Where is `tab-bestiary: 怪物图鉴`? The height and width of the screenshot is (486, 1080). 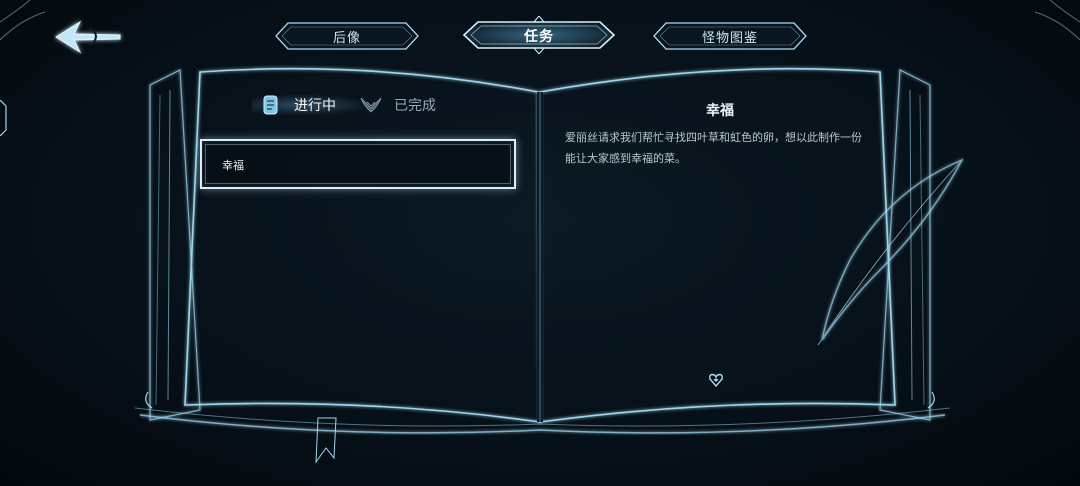
tab-bestiary: 怪物图鉴 is located at coordinates (730, 36).